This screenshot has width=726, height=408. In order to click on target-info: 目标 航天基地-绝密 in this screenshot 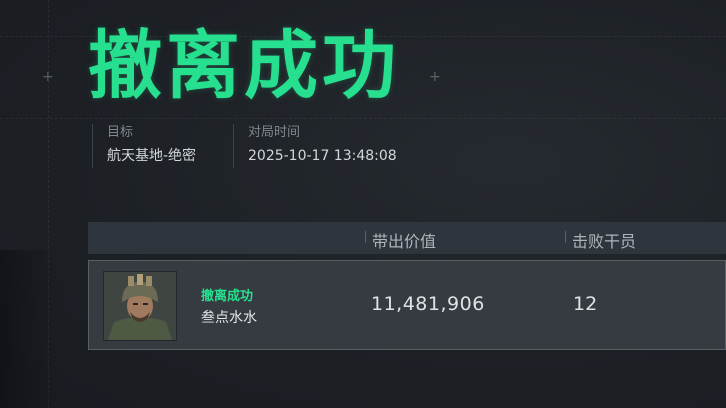, I will do `click(144, 146)`.